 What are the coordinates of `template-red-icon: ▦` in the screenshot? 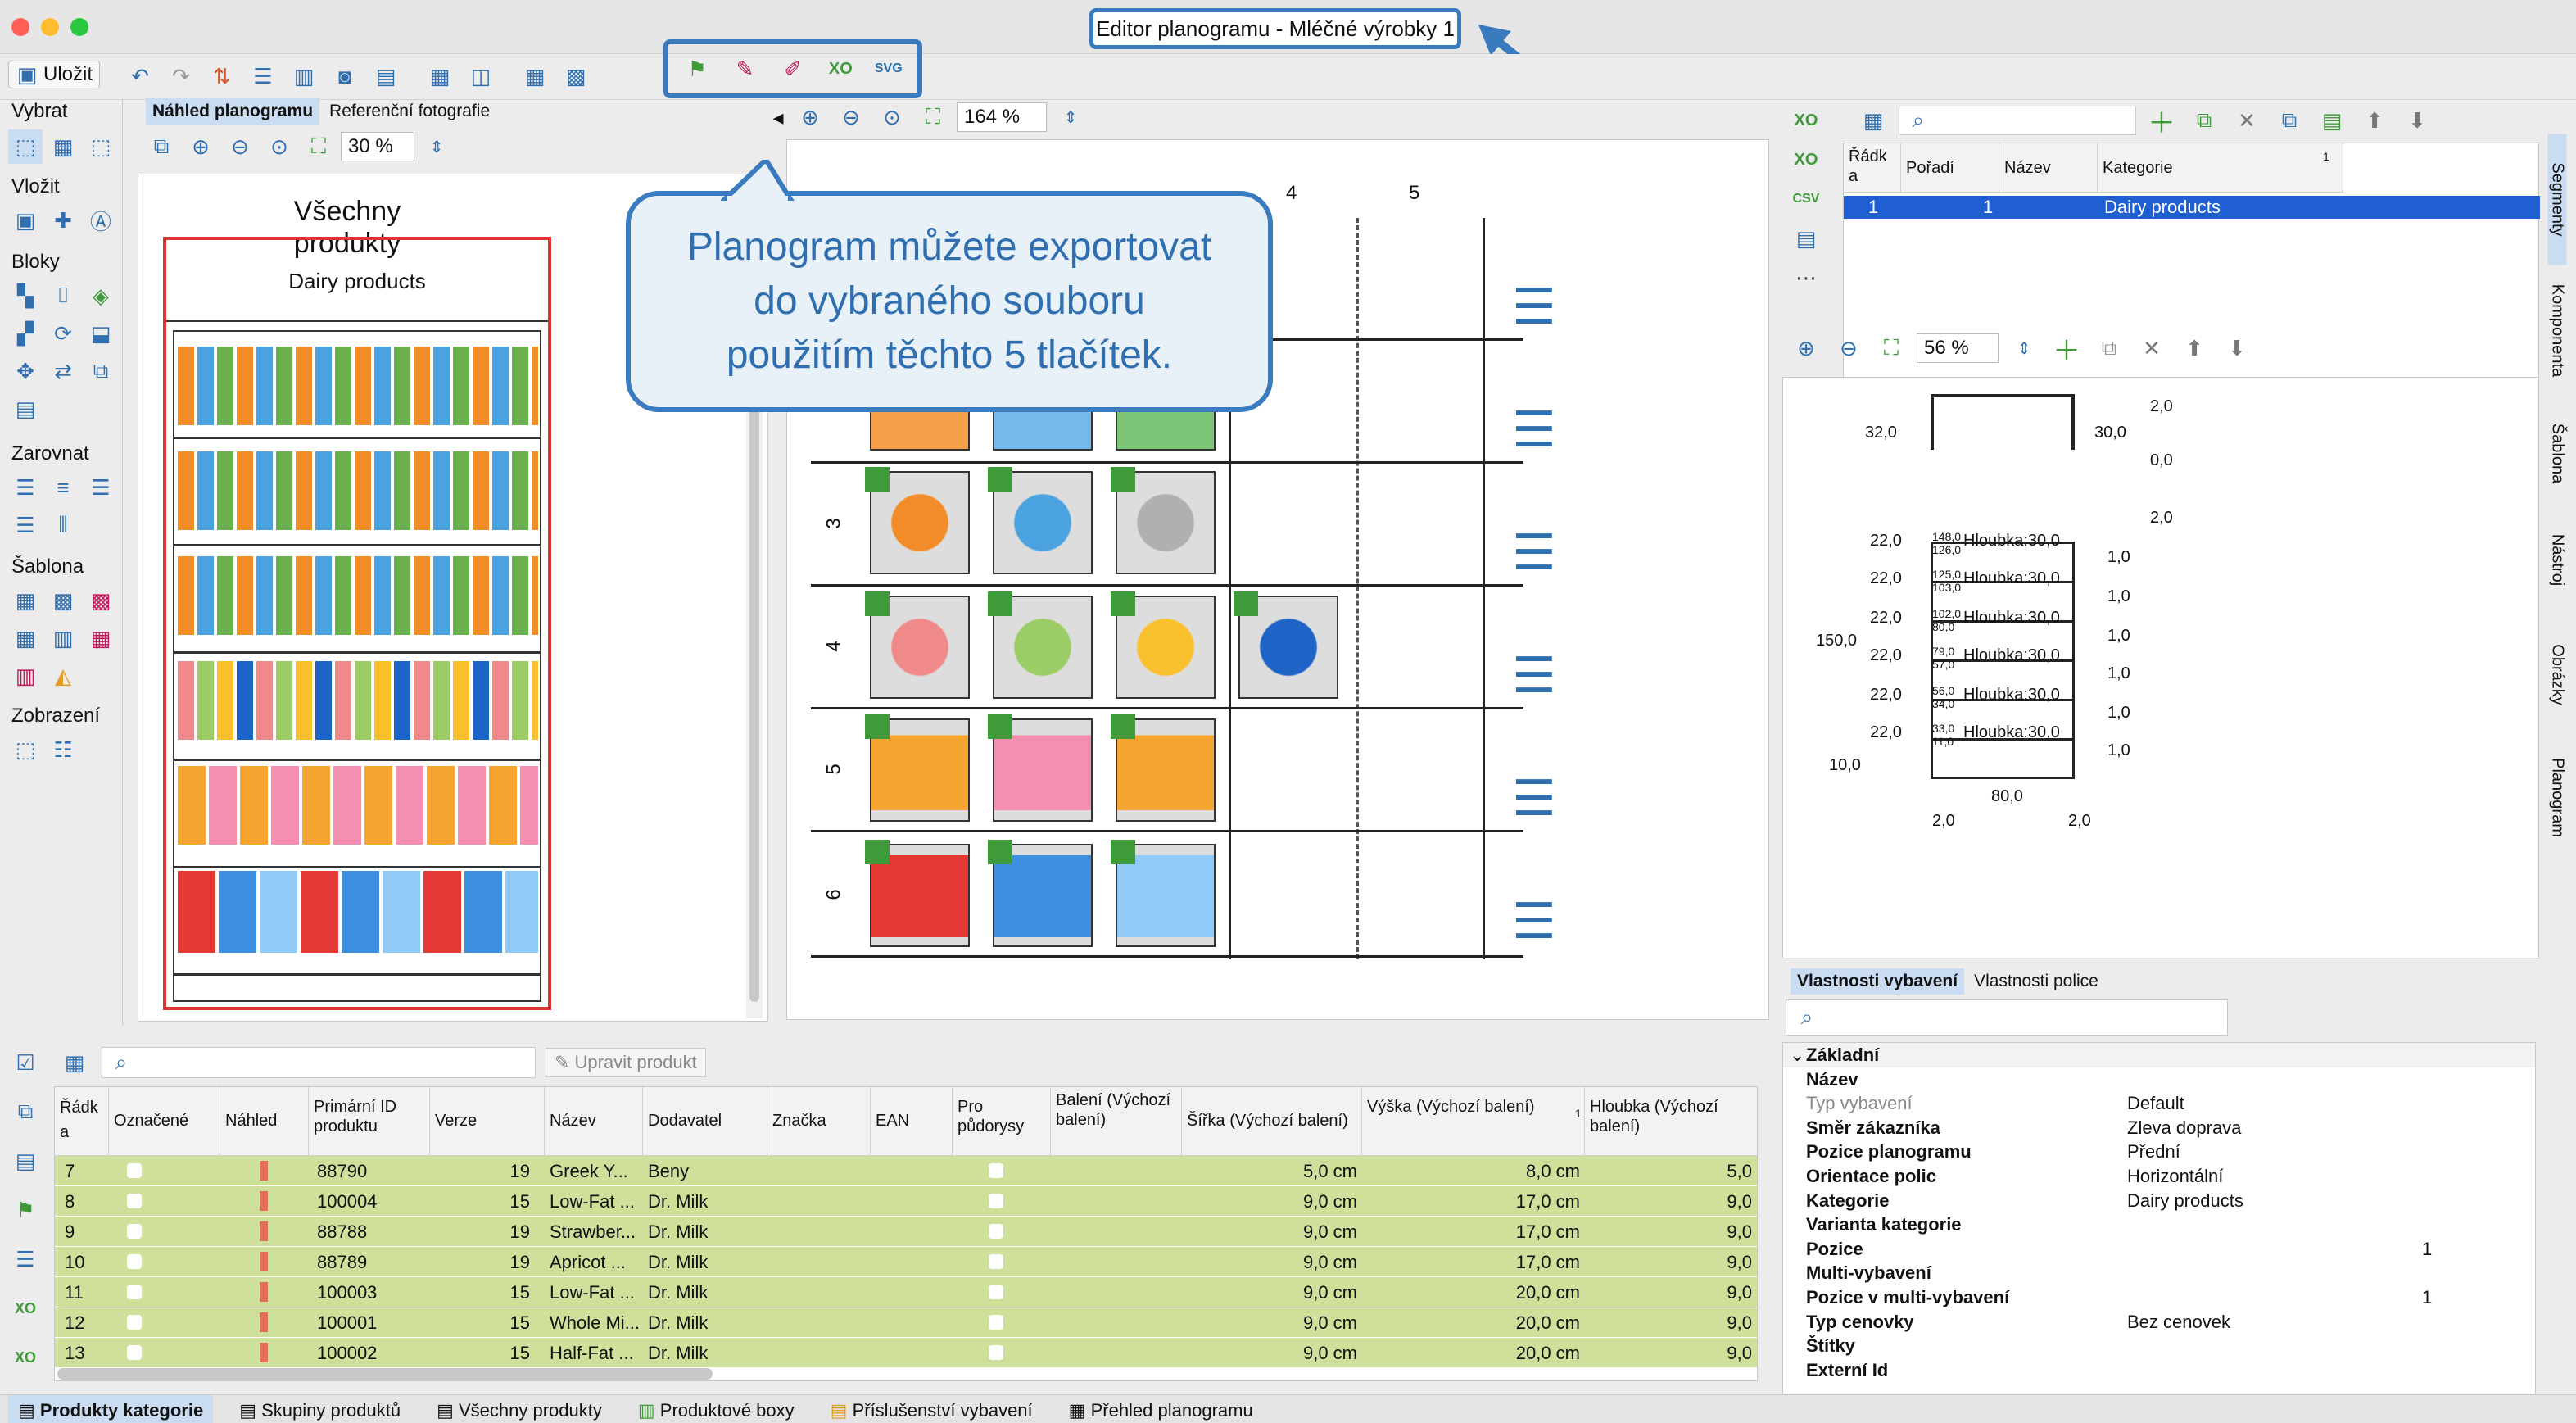 It's located at (101, 638).